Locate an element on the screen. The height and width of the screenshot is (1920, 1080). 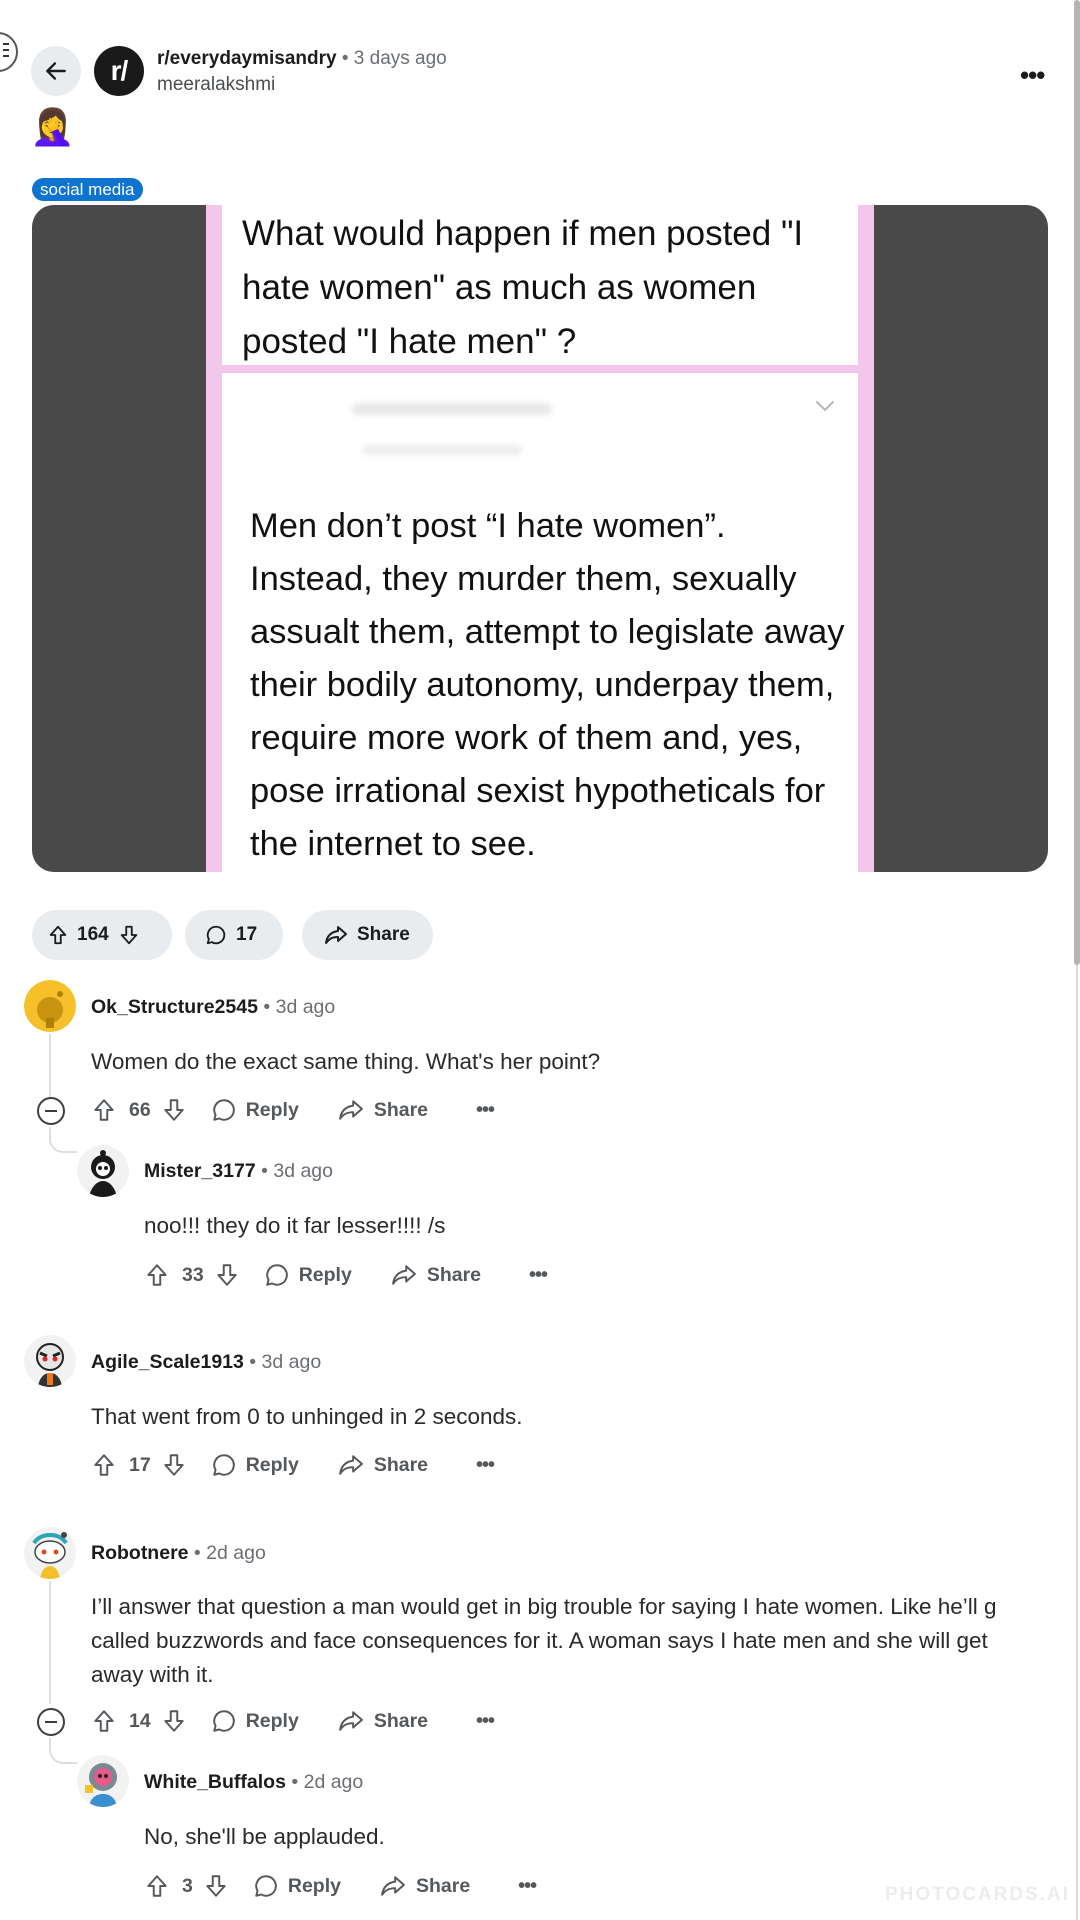
comment-time: 2d ago is located at coordinates (333, 1782).